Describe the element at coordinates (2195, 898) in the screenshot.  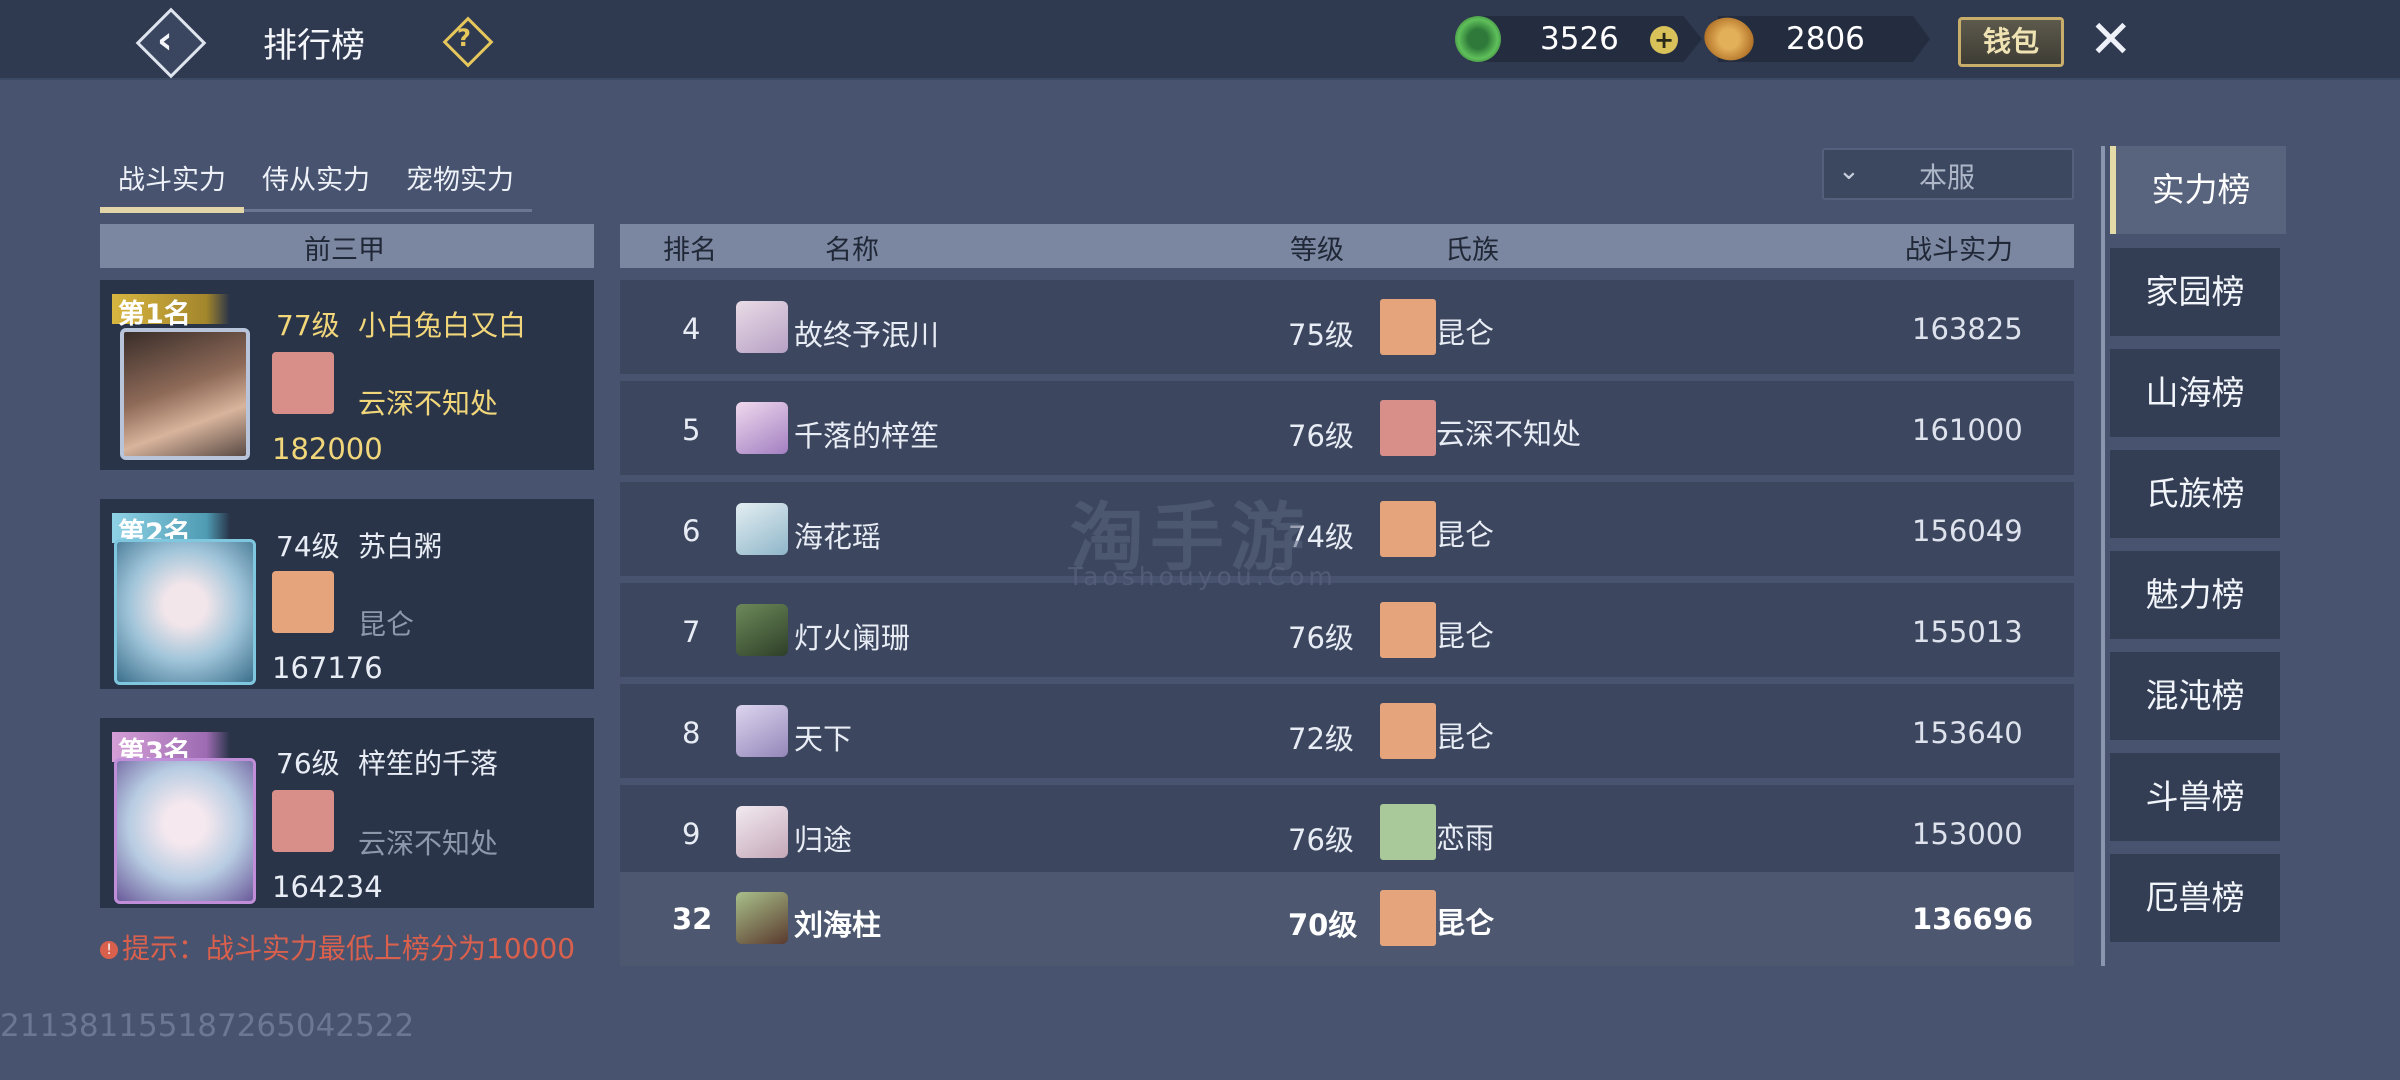
I see `sidebar-item-calamity-beast: 厄兽榜` at that location.